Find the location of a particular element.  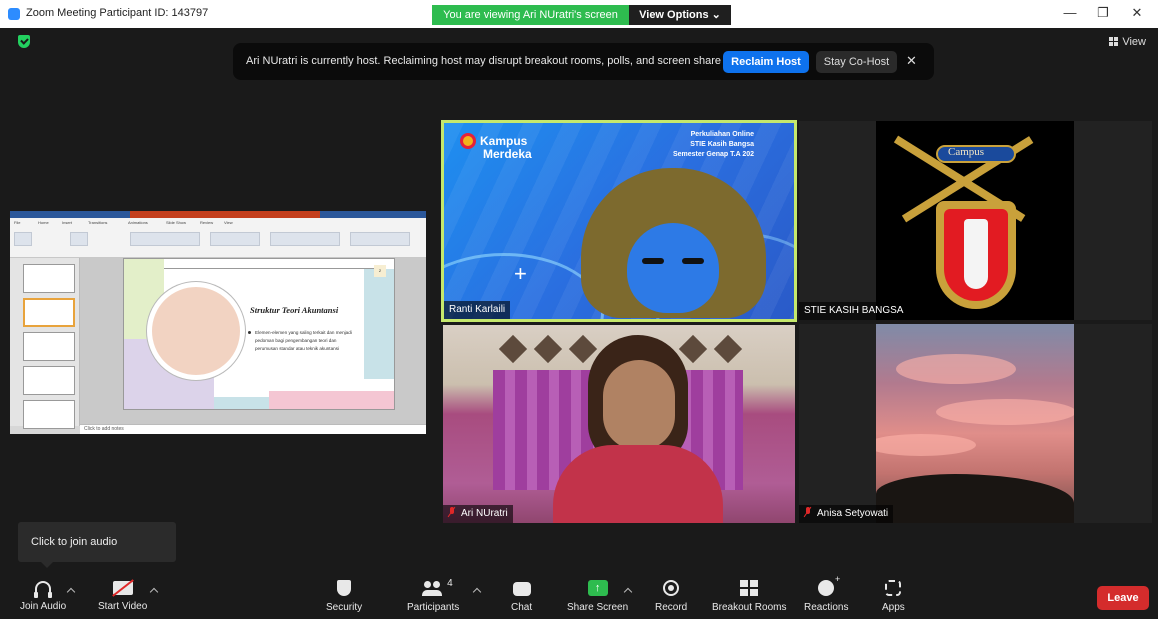

slide-number: 2 is located at coordinates (380, 271).